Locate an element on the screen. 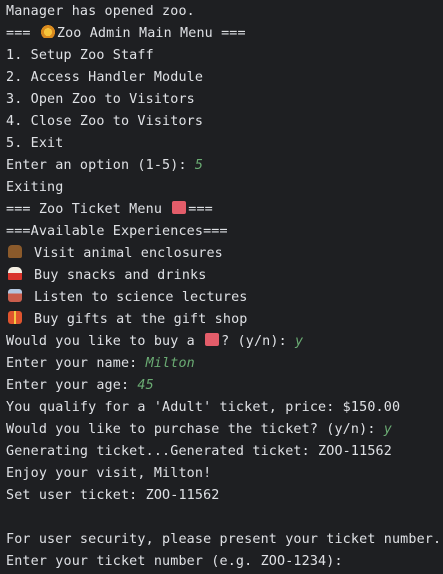 This screenshot has width=443, height=574. experience-item: Visit animal enclosures is located at coordinates (224, 254).